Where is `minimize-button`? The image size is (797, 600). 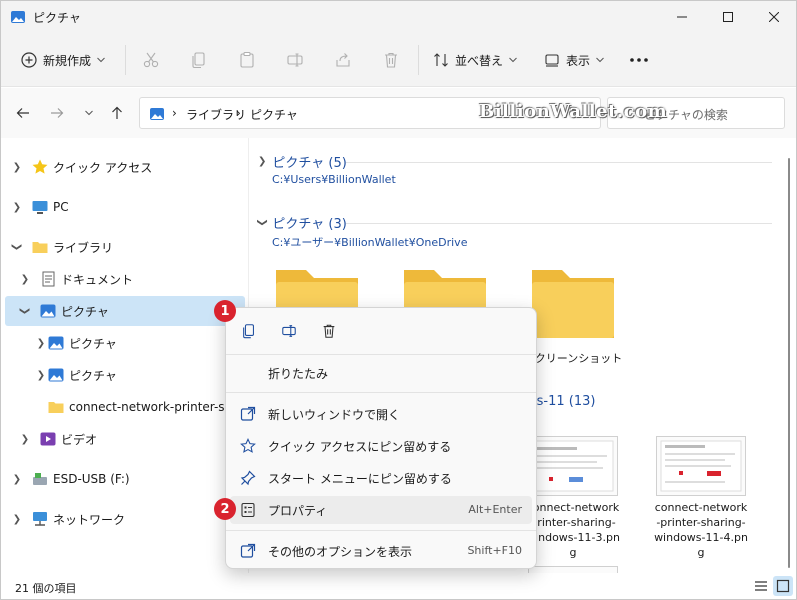
minimize-button is located at coordinates (682, 17).